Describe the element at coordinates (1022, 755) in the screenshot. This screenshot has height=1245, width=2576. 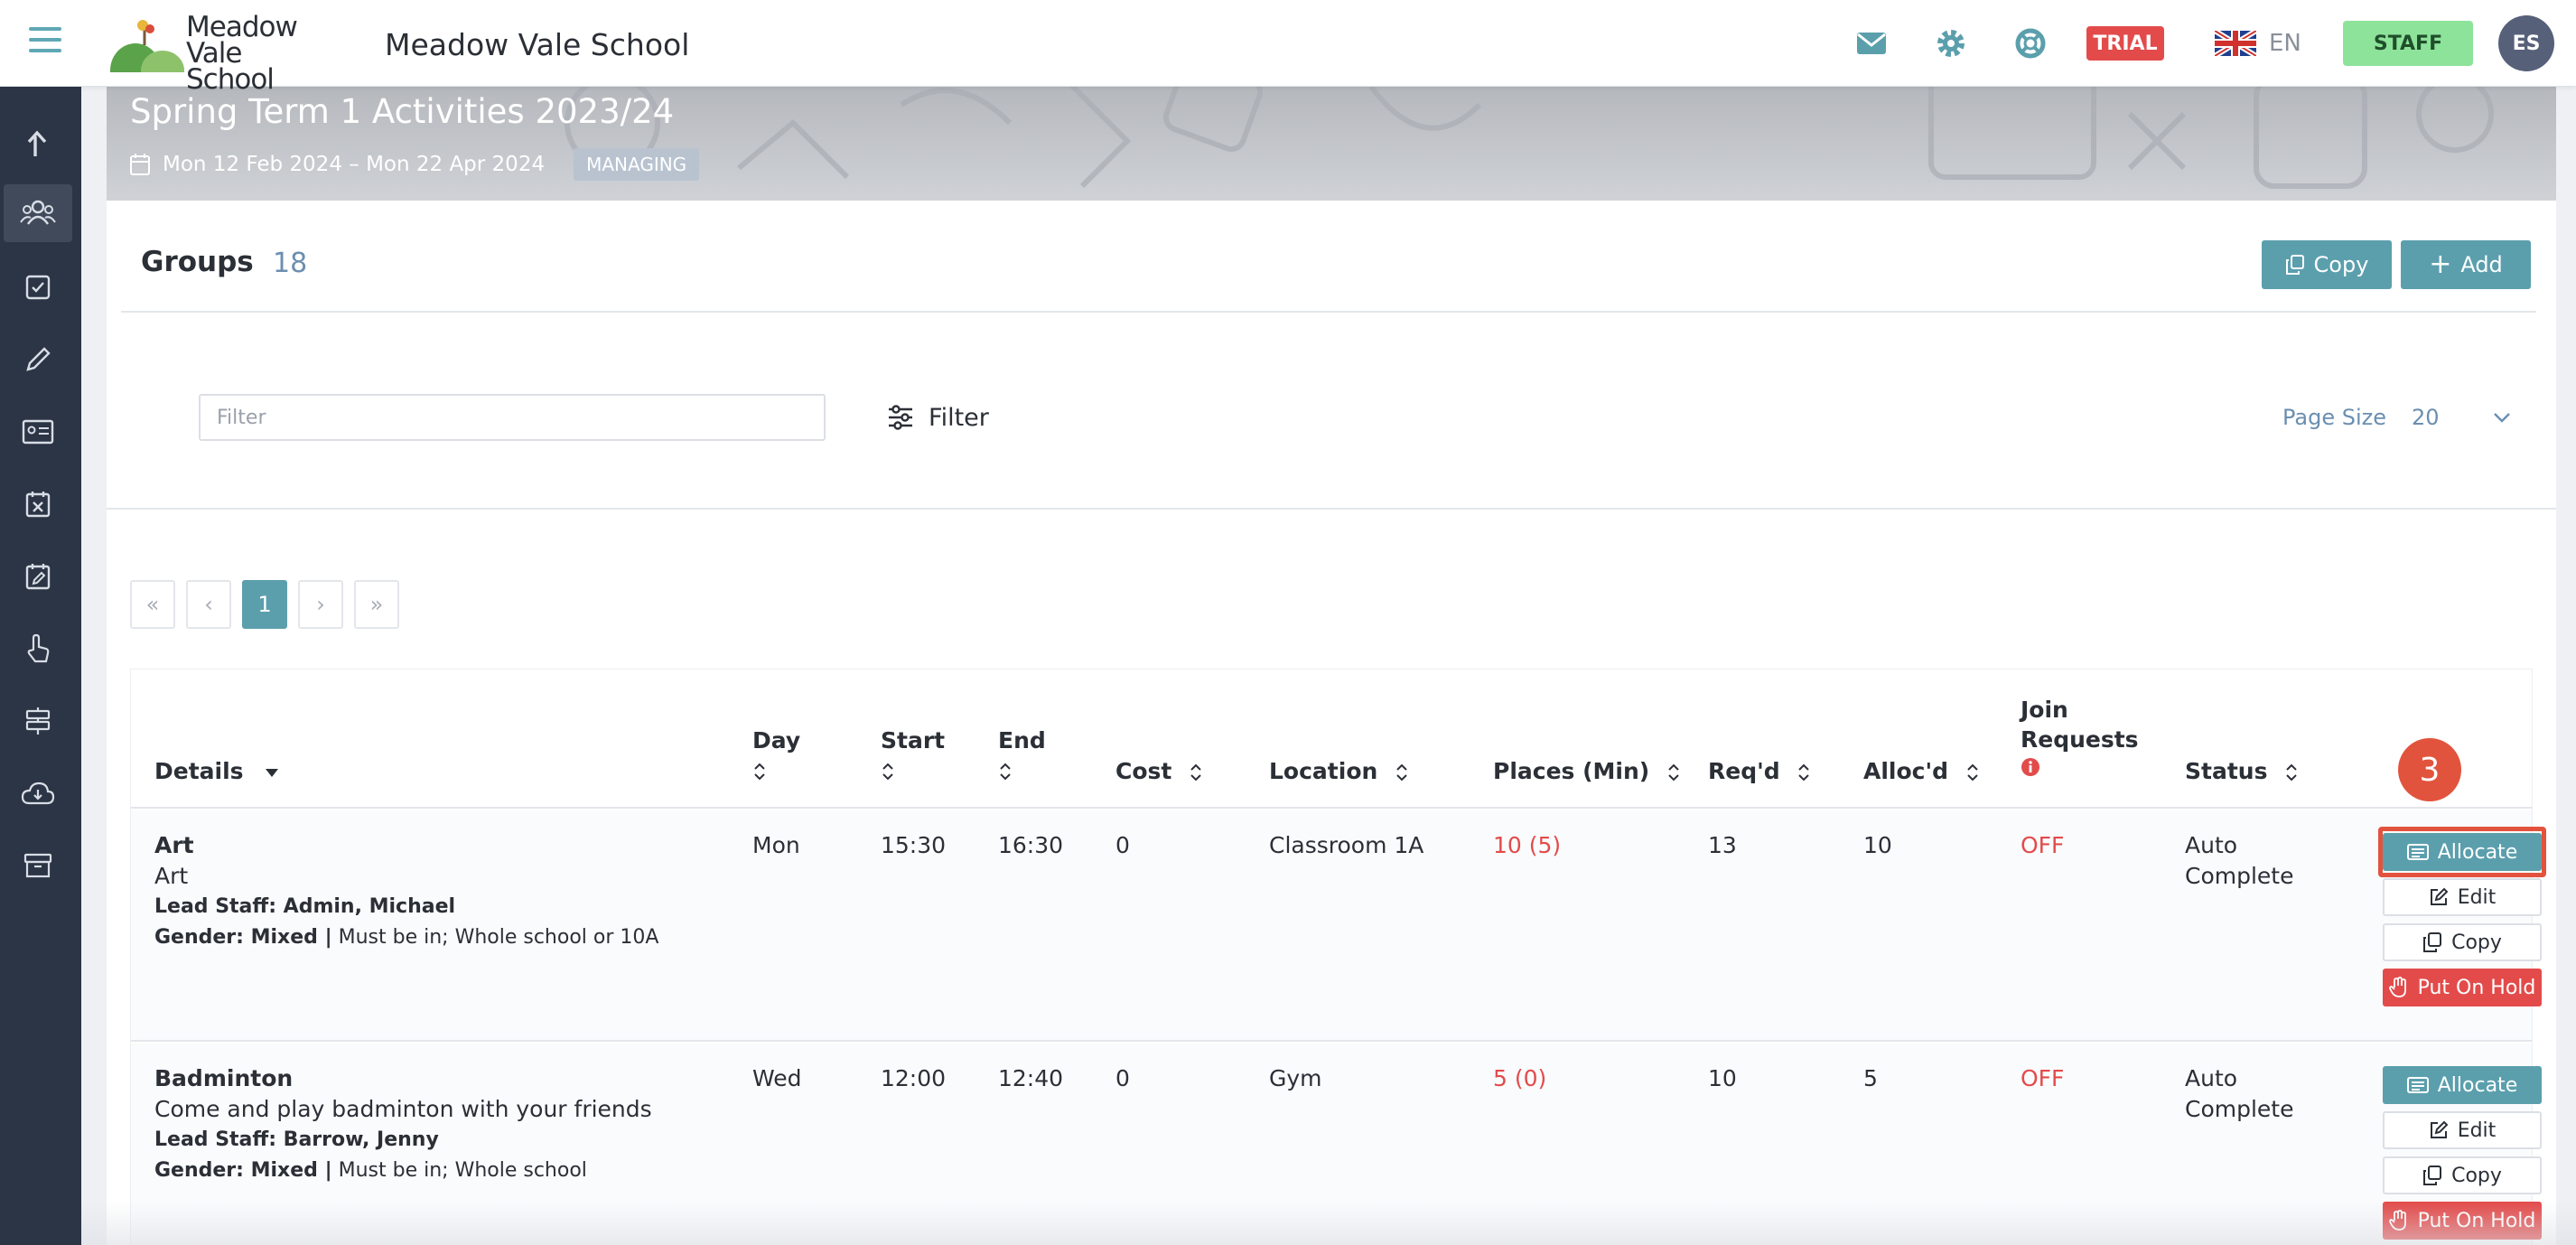
I see `col-end: End` at that location.